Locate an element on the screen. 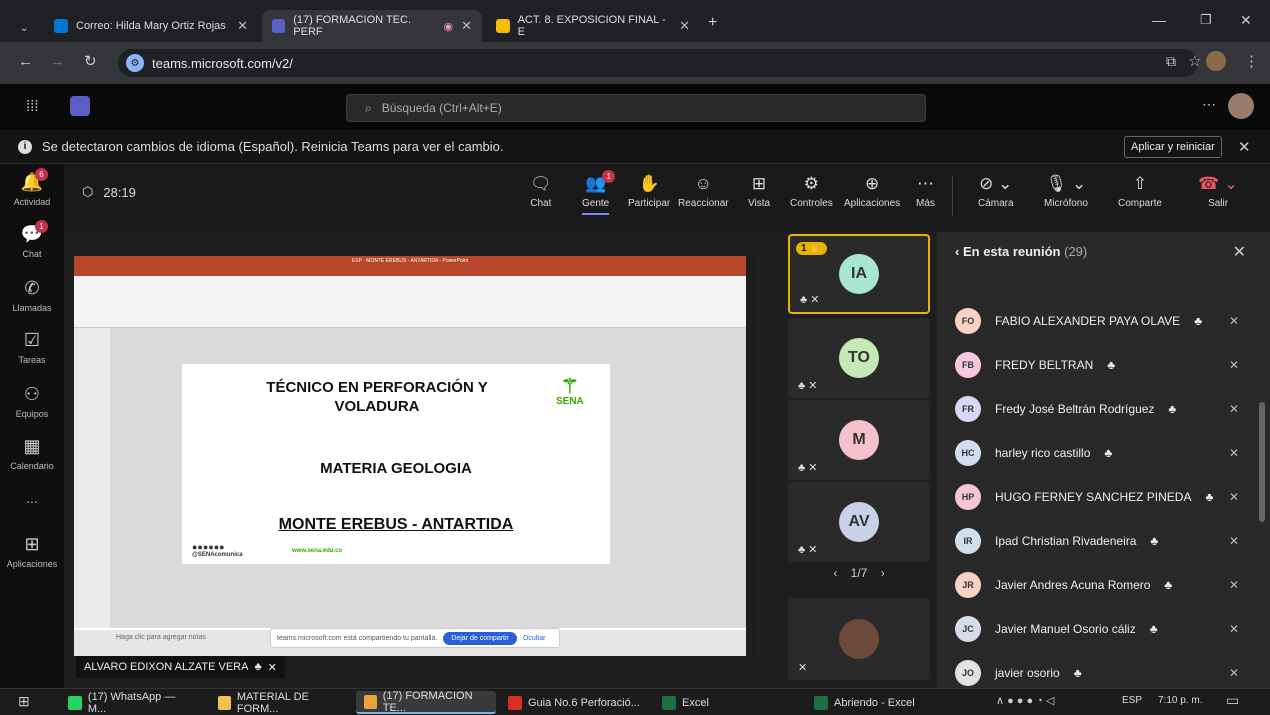 Image resolution: width=1270 pixels, height=715 pixels. participant-tile: 1 ✋ IA ♣ ✕ is located at coordinates (859, 274).